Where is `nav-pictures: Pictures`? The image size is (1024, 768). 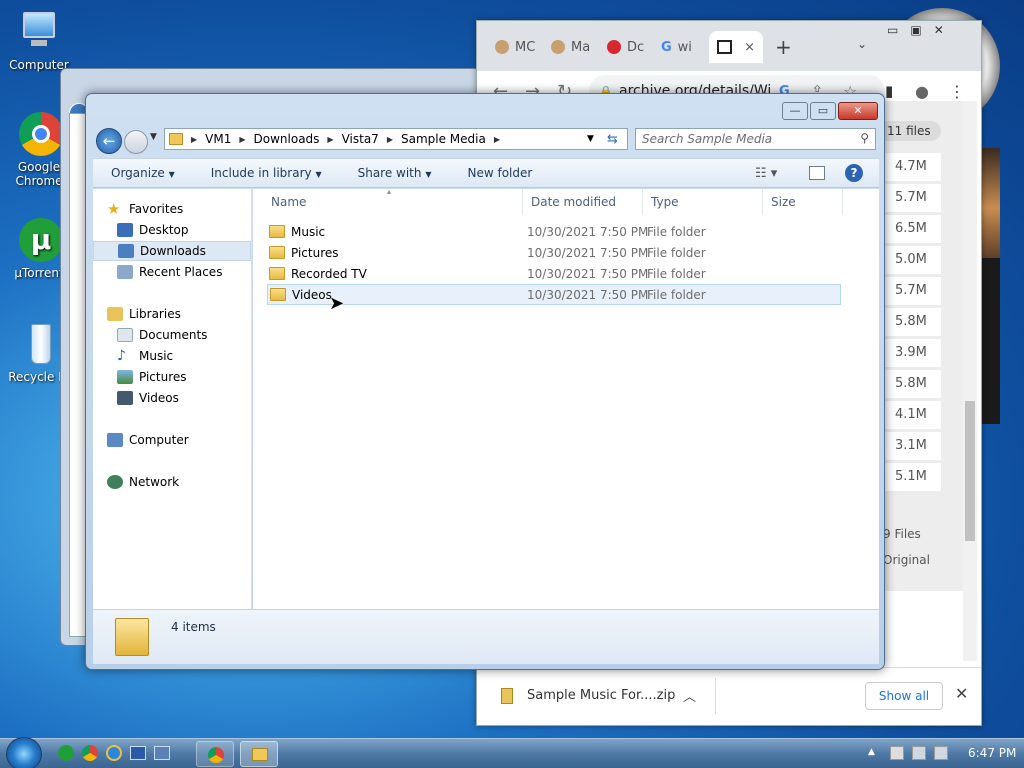 nav-pictures: Pictures is located at coordinates (196, 377).